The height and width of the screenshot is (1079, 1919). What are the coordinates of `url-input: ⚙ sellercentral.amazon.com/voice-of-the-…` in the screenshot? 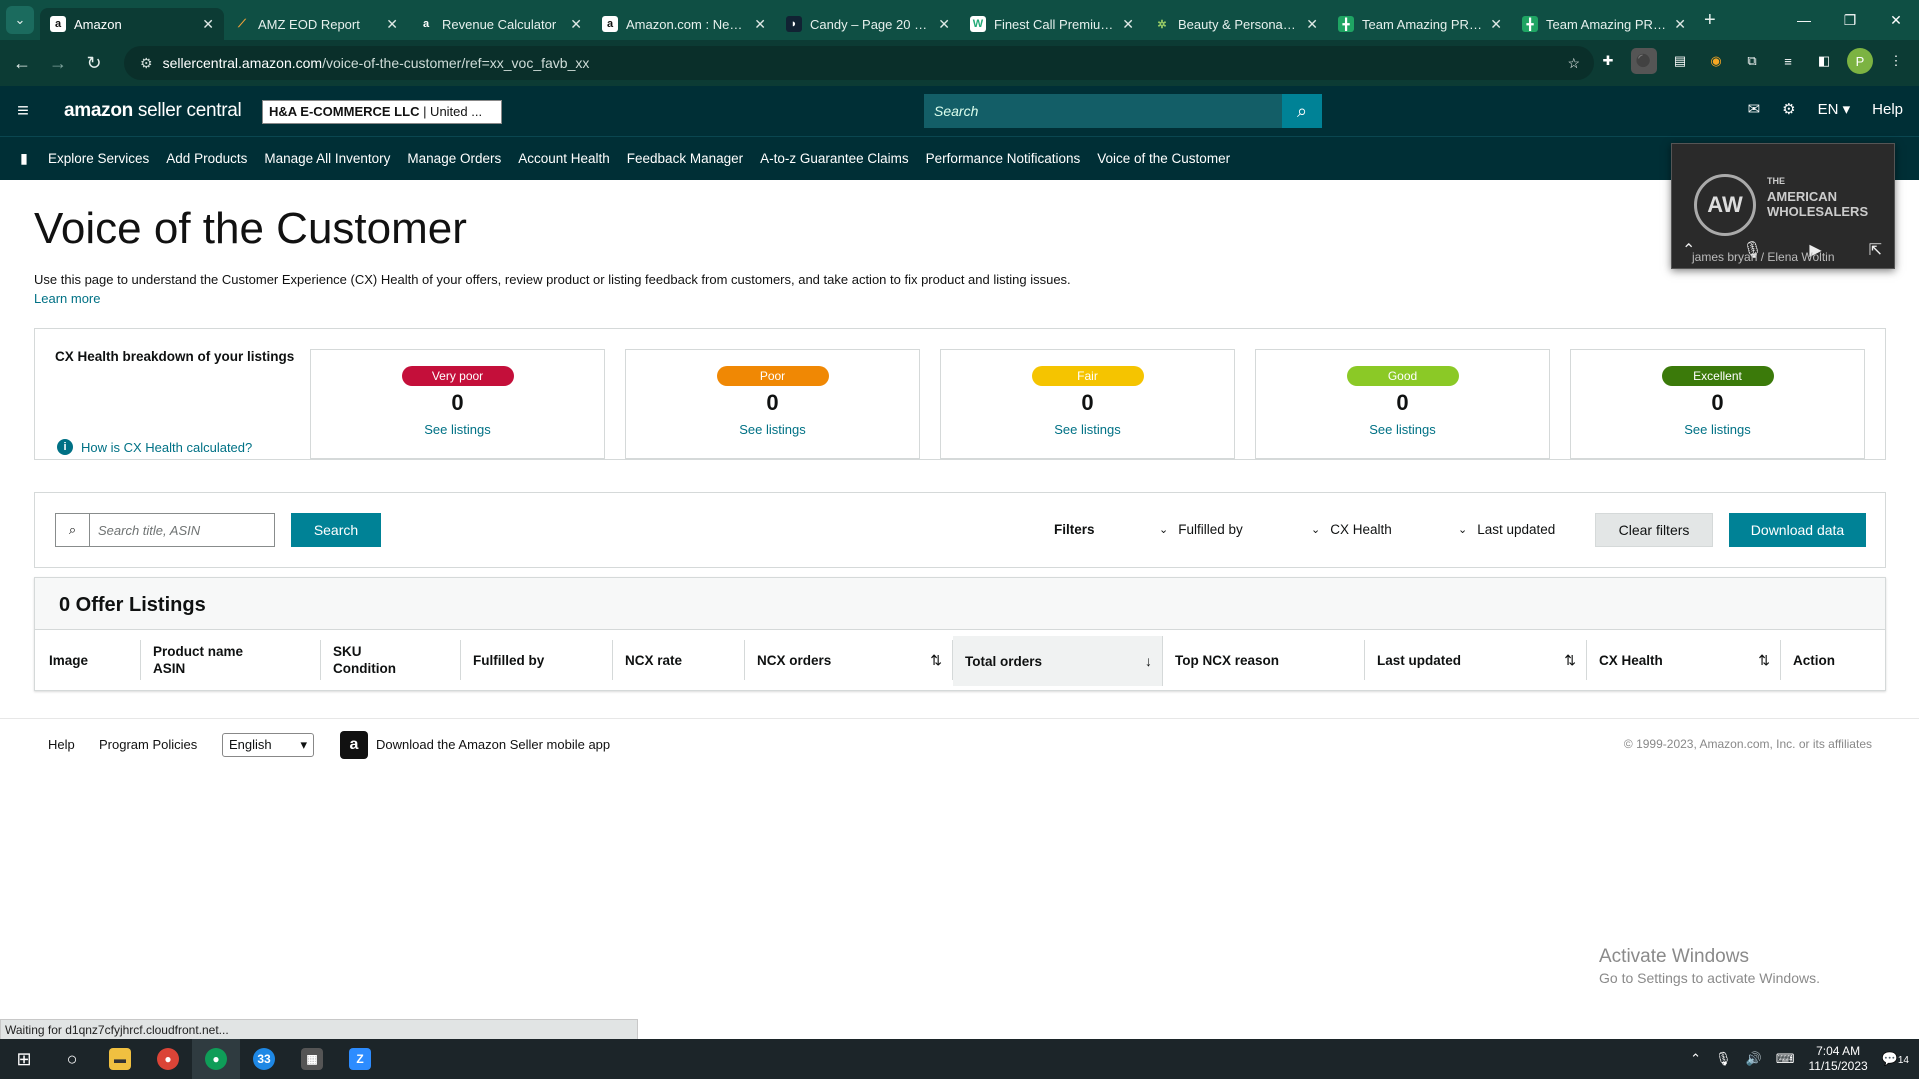 It's located at (859, 63).